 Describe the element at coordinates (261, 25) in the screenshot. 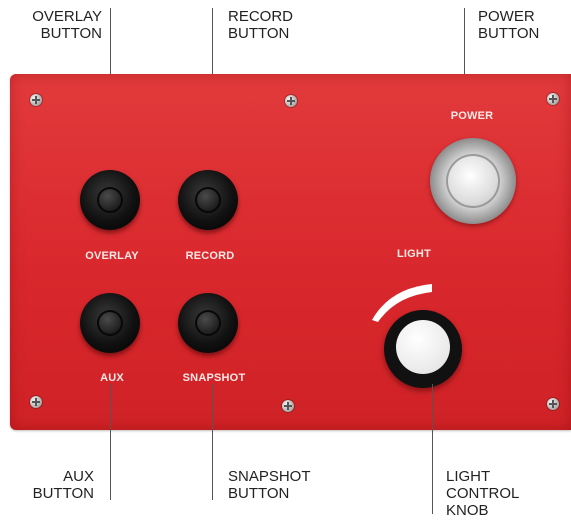

I see `record-button-callout: RECORD BUTTON` at that location.